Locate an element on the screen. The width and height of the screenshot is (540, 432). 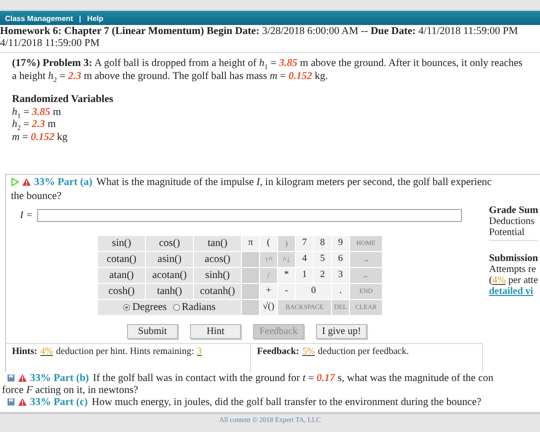
keypad-key: 7 is located at coordinates (304, 243).